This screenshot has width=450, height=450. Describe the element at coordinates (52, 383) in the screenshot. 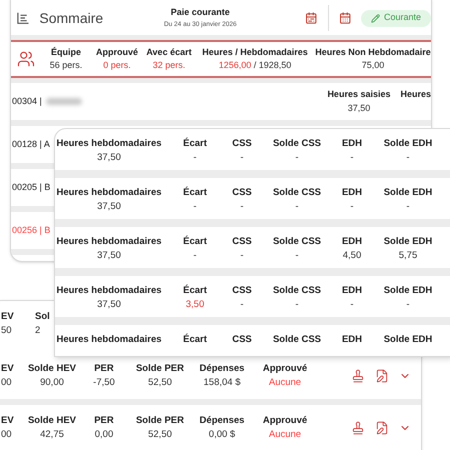

I see `cell-value: 90,00` at that location.